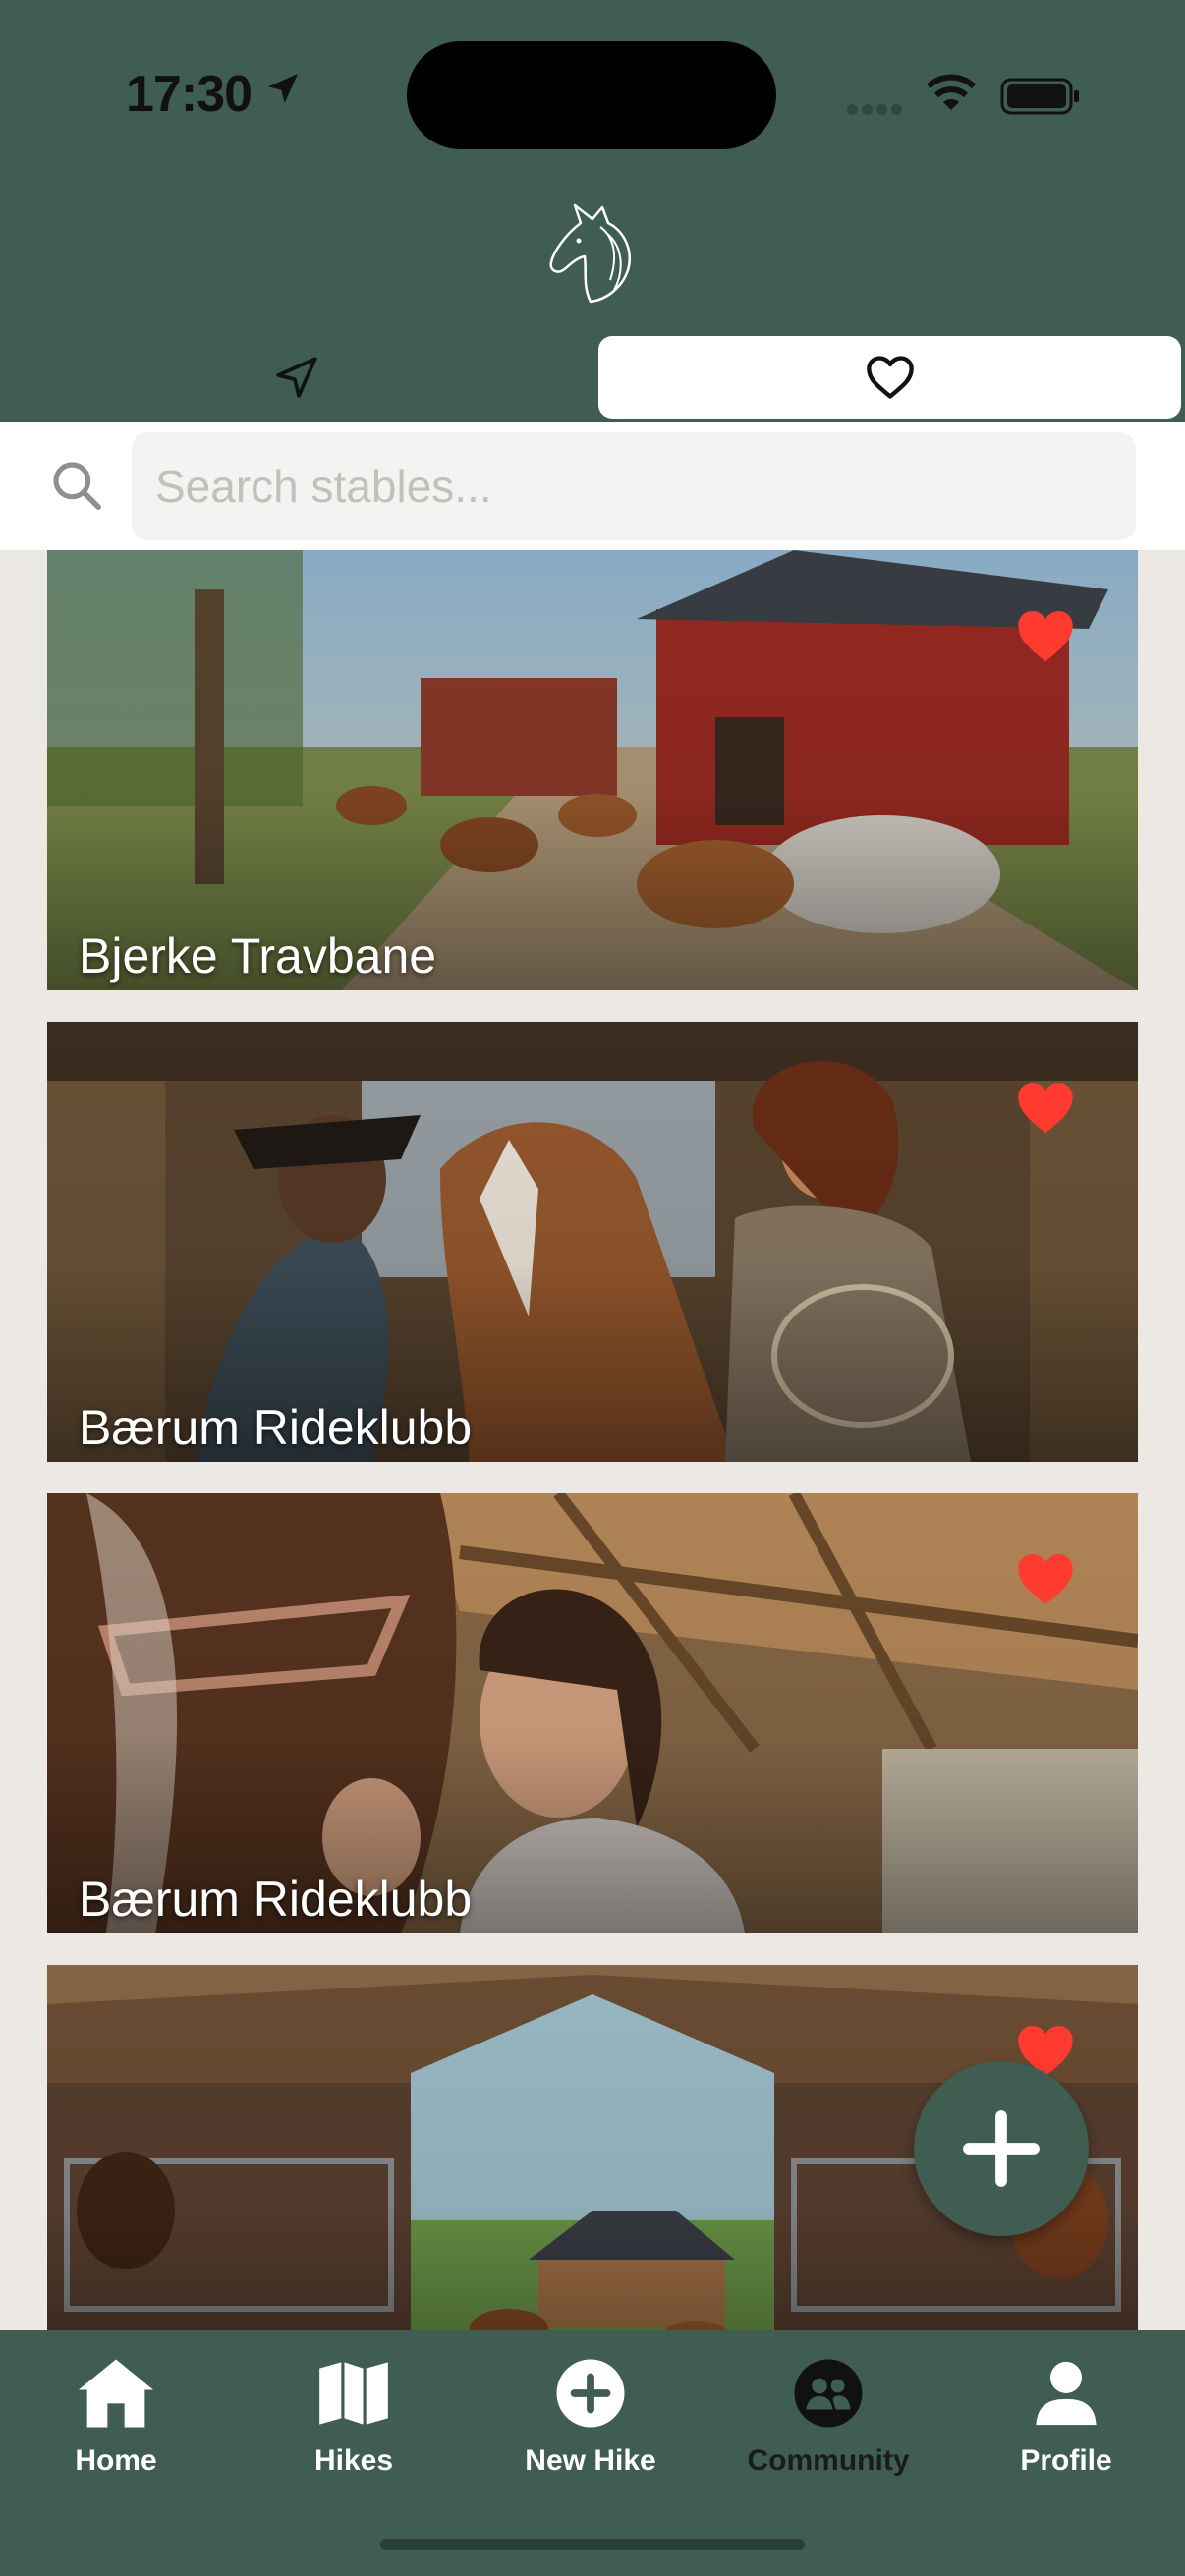 The image size is (1185, 2576). What do you see at coordinates (592, 95) in the screenshot?
I see `dynamic-island` at bounding box center [592, 95].